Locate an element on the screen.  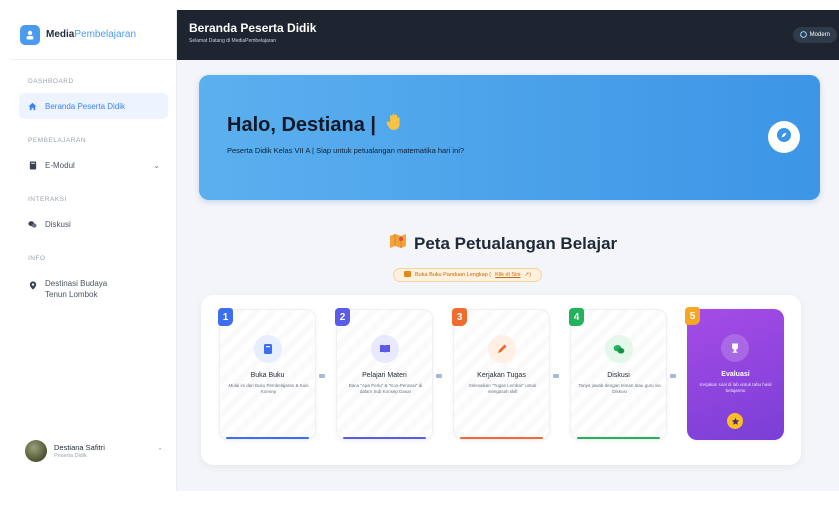
sidebar-item-label: Beranda Peserta Didik is located at coordinates (85, 106).